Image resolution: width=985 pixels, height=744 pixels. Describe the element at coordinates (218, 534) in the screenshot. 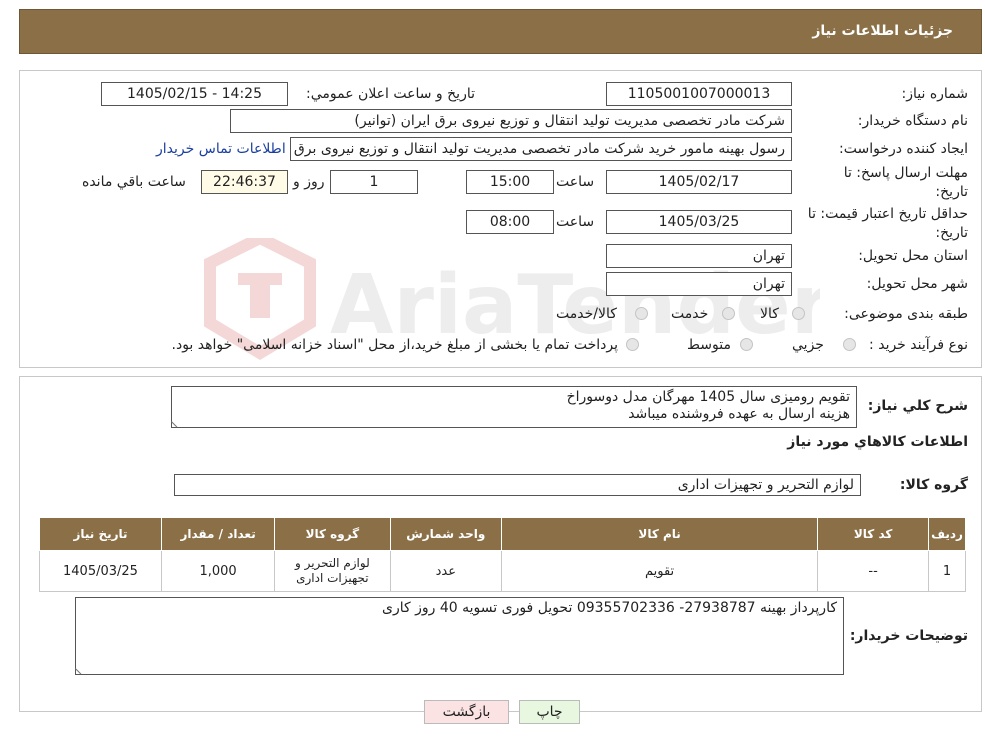

I see `col-quantity: تعداد / مقدار` at that location.